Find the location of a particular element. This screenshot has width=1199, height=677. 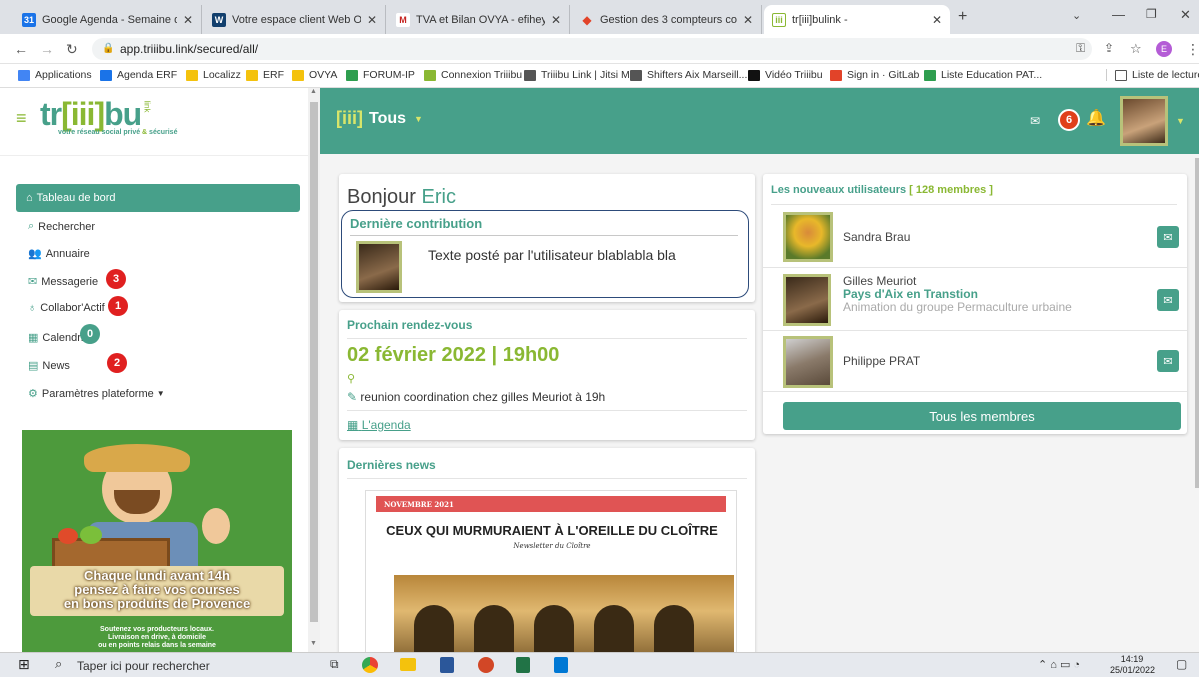

file-explorer-icon is located at coordinates (408, 664).